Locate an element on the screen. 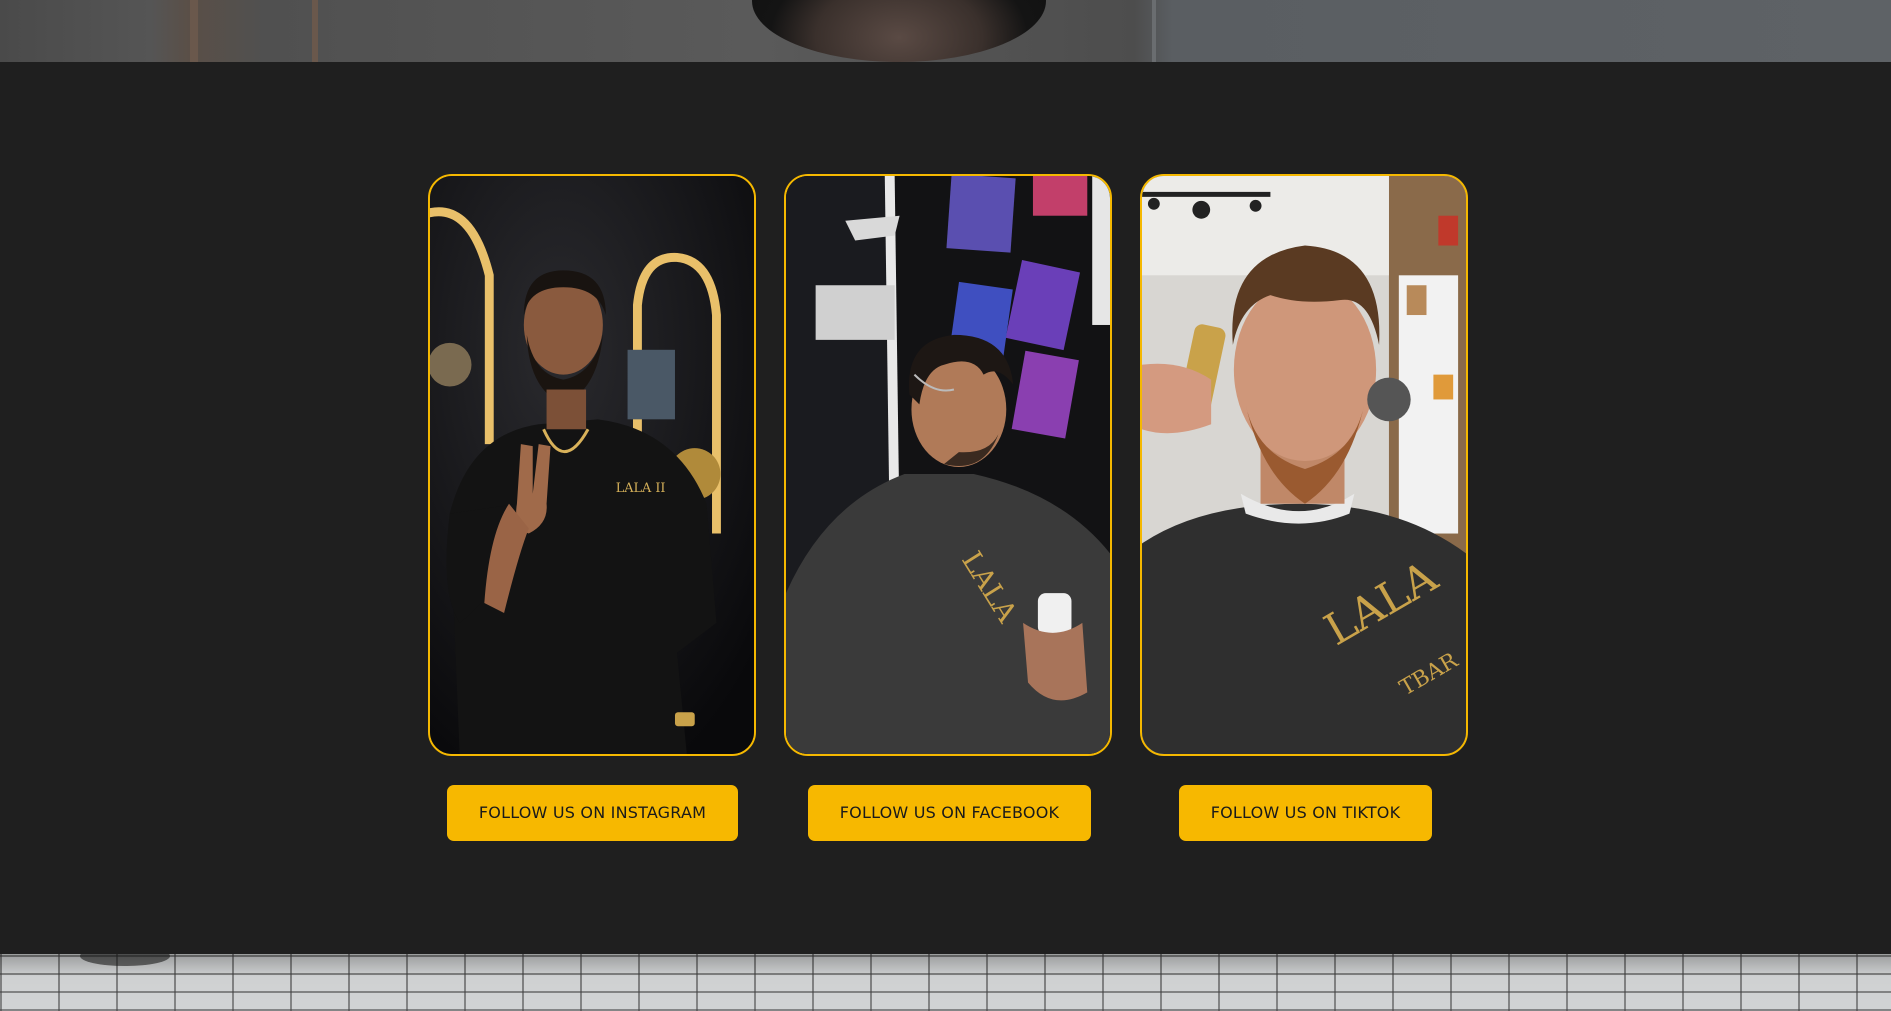  client-trimmed-photo: LALA TBAR is located at coordinates (1304, 465).